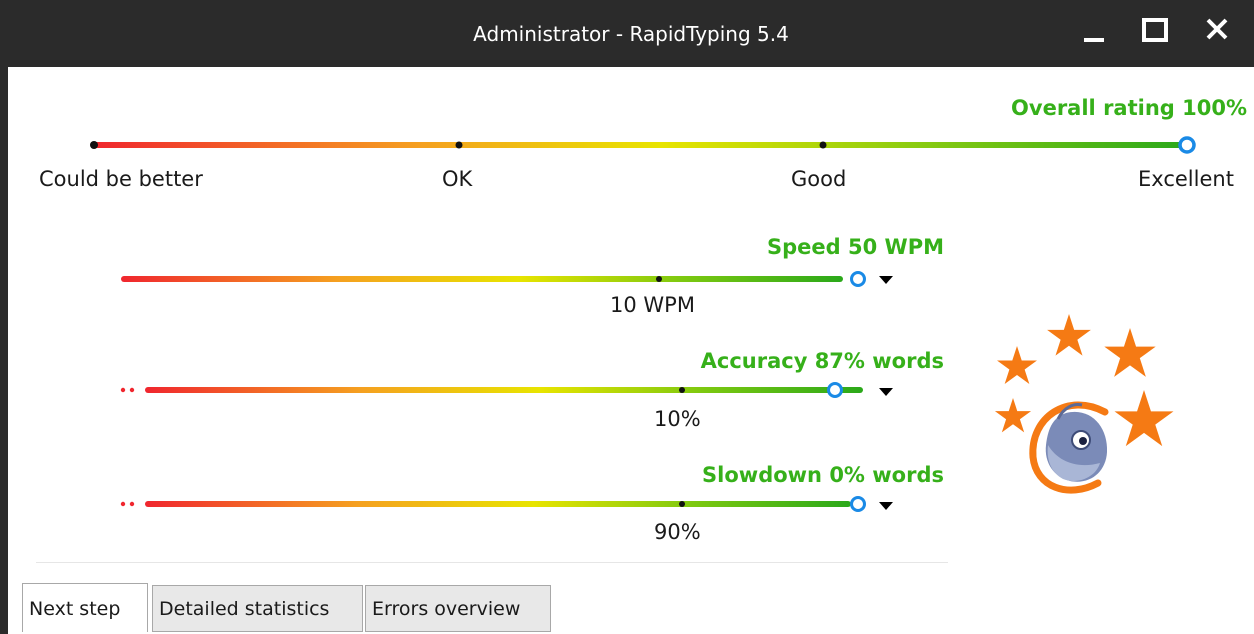 Image resolution: width=1254 pixels, height=634 pixels. I want to click on accuracy-bar, so click(504, 390).